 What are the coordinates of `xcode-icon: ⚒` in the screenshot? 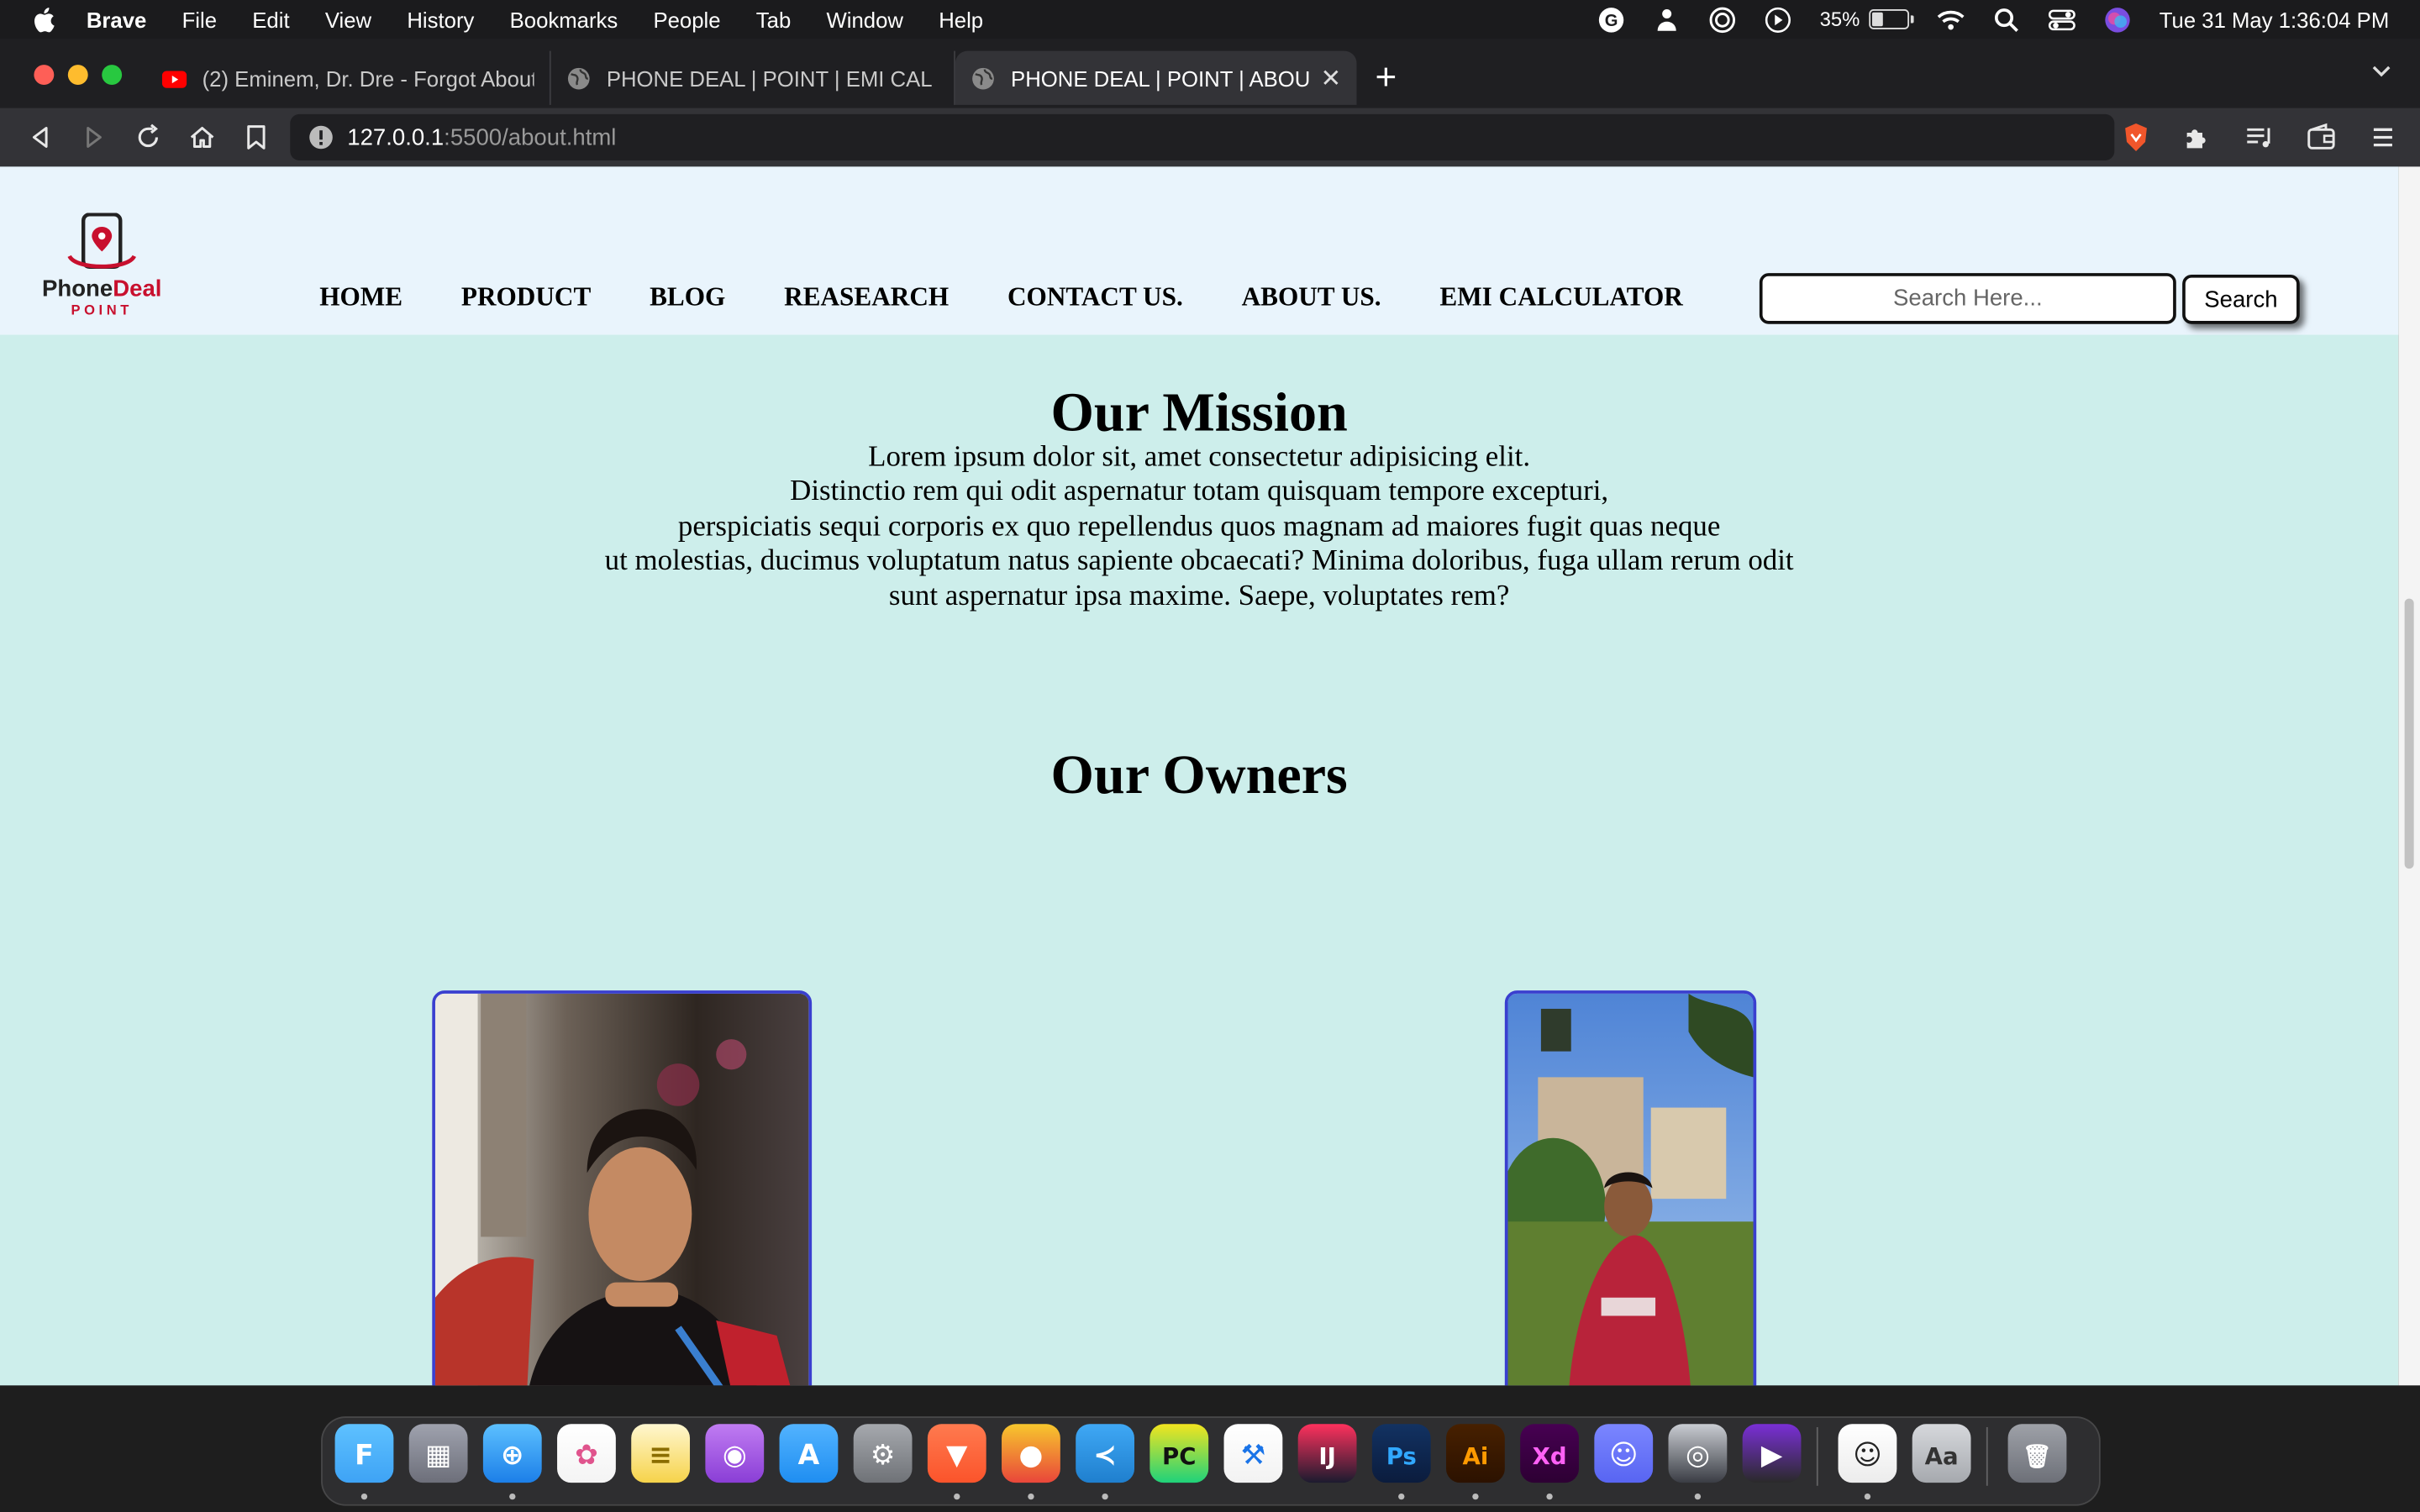 It's located at (1254, 1452).